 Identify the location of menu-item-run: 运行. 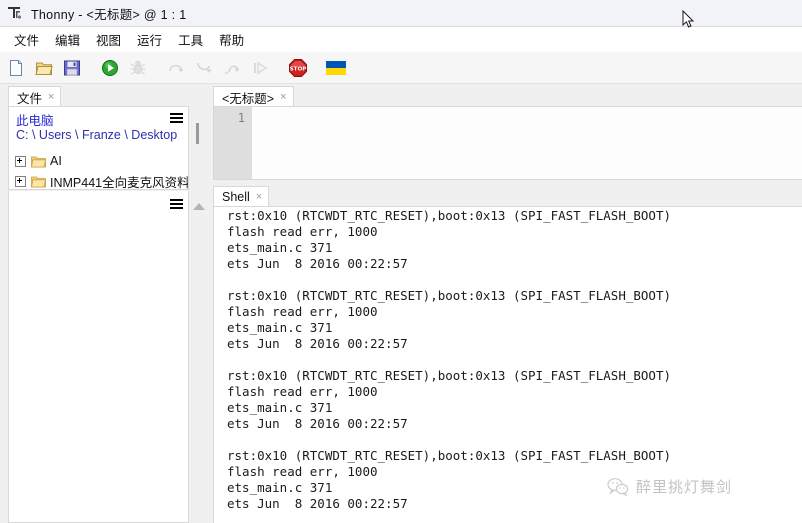
(149, 39).